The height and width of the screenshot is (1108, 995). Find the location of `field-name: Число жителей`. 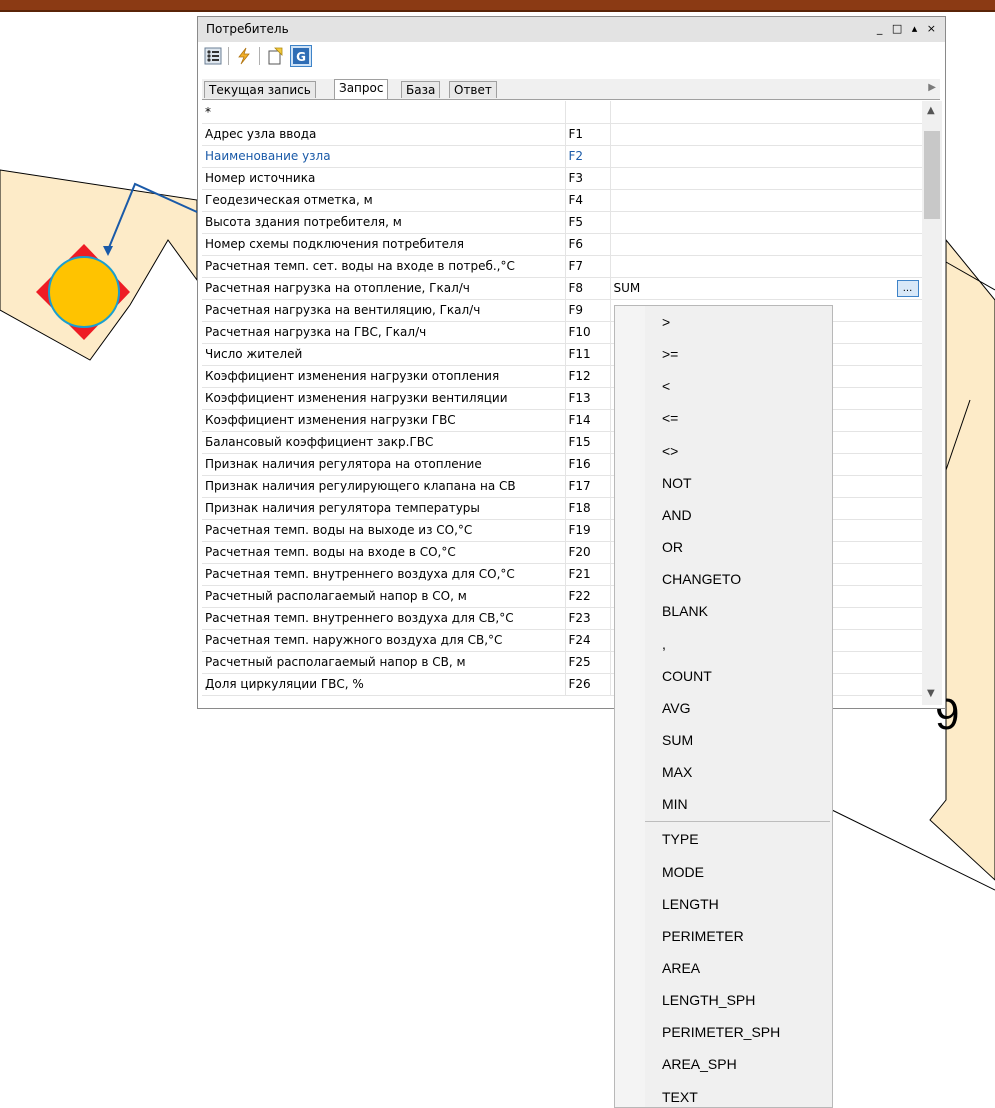

field-name: Число жителей is located at coordinates (384, 354).